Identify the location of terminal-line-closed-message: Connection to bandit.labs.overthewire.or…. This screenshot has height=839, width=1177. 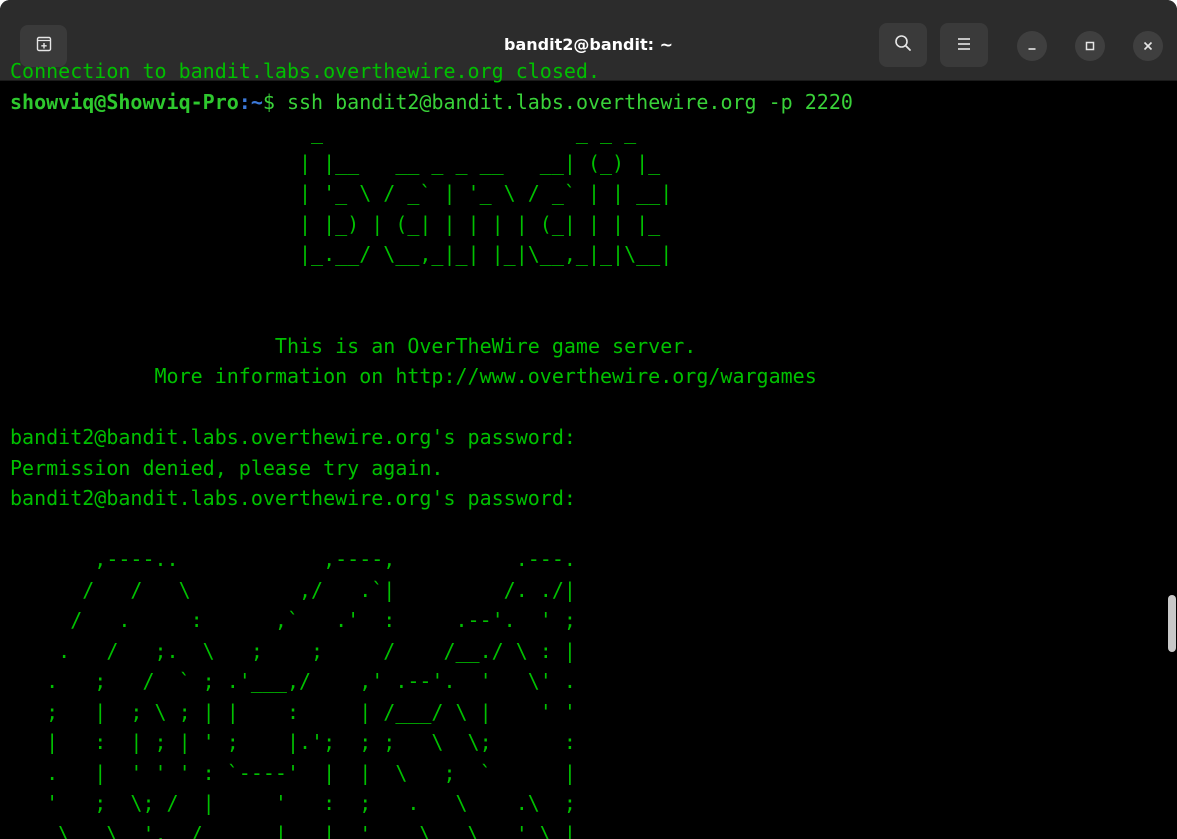
(305, 71).